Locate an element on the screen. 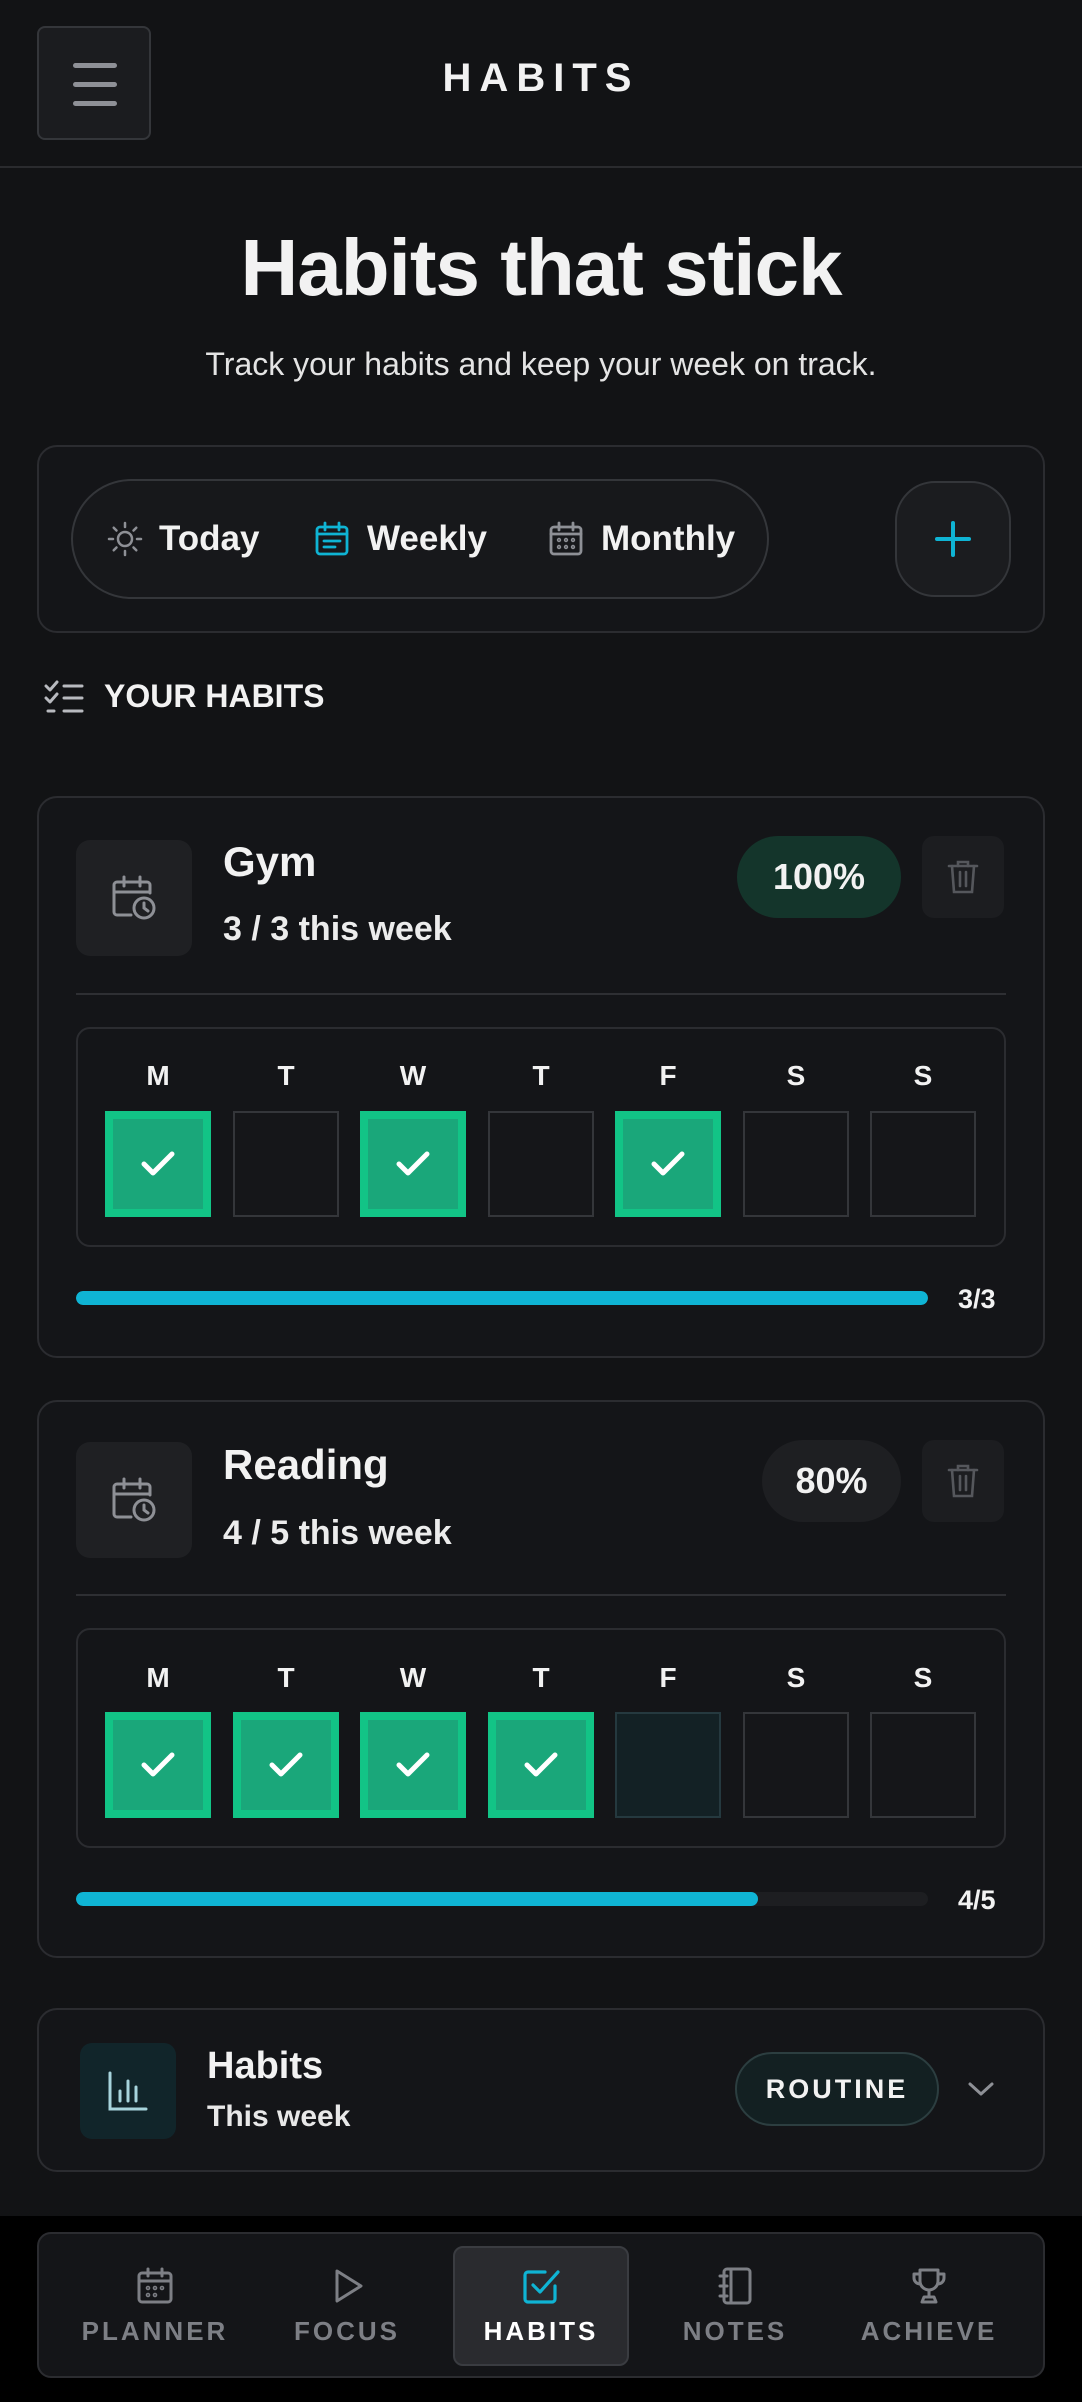 The height and width of the screenshot is (2402, 1082). add-habit-button is located at coordinates (953, 539).